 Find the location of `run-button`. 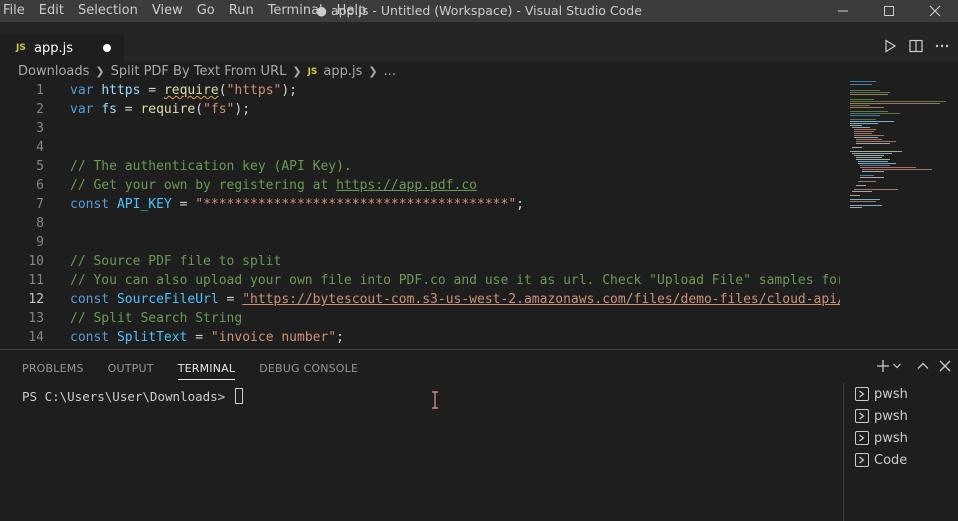

run-button is located at coordinates (890, 46).